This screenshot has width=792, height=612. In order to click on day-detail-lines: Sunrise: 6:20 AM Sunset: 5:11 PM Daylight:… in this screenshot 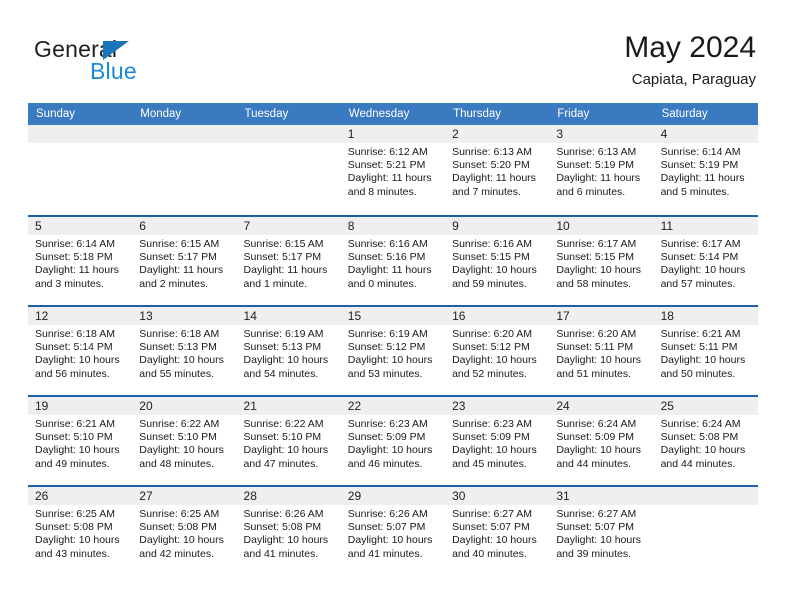, I will do `click(601, 353)`.